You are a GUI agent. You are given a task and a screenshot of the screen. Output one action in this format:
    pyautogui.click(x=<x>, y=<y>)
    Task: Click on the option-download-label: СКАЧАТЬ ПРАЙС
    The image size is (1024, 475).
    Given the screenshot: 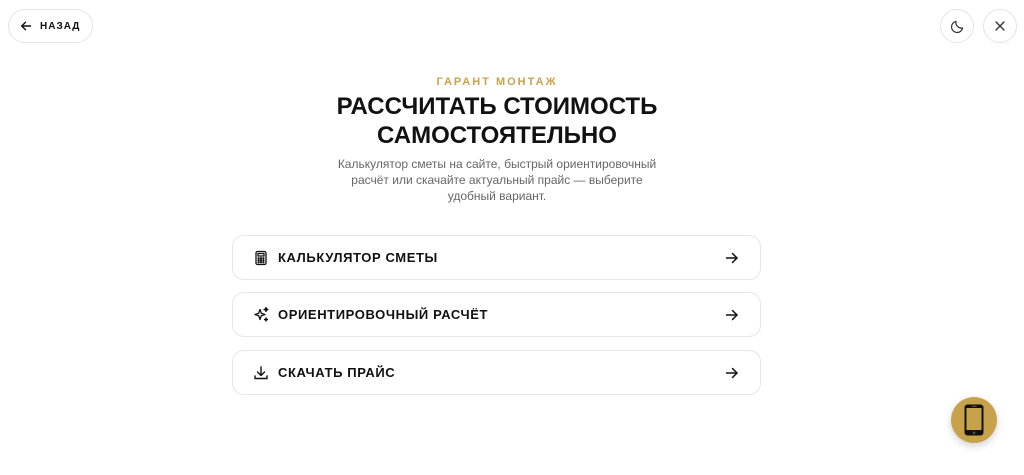 What is the action you would take?
    pyautogui.click(x=337, y=372)
    